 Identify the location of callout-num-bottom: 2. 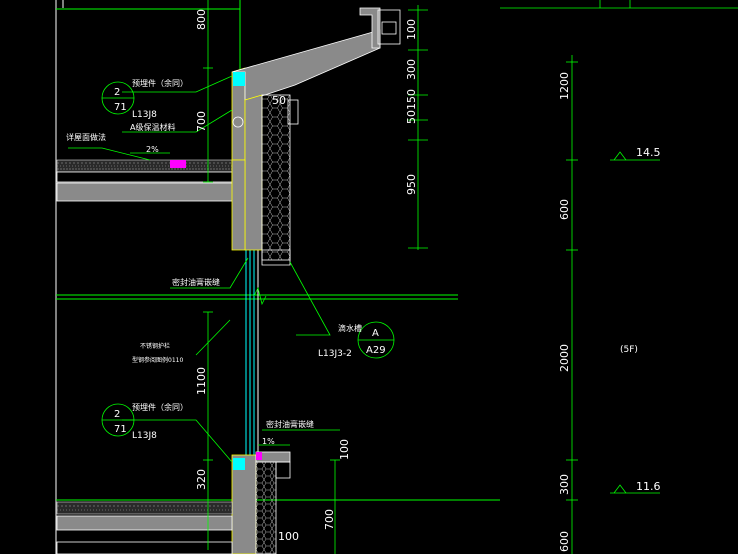
(117, 414).